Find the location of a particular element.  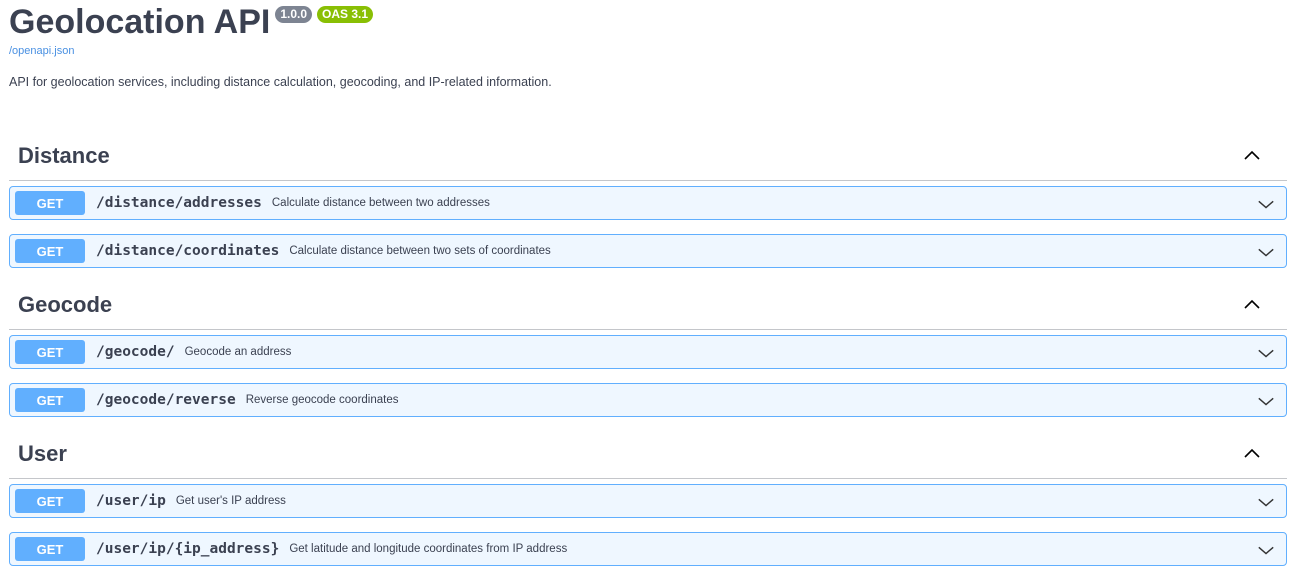

operation-path: /distance/addresses is located at coordinates (179, 203).